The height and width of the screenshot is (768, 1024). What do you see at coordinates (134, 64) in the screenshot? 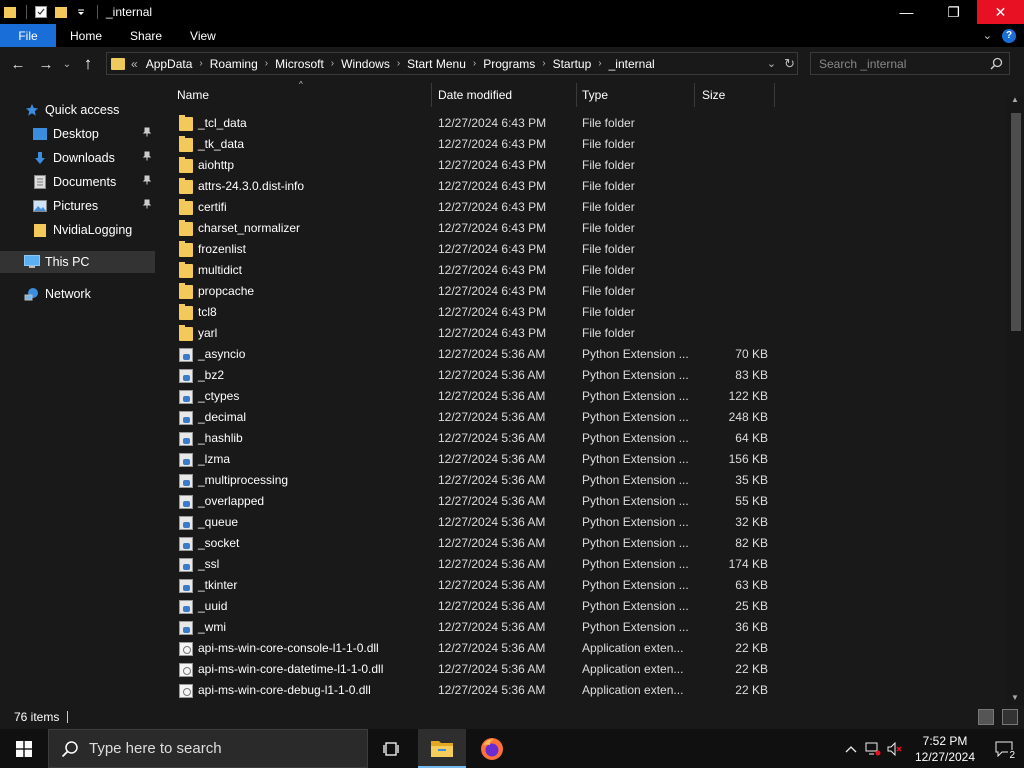
I see `breadcrumb-overflow: «` at bounding box center [134, 64].